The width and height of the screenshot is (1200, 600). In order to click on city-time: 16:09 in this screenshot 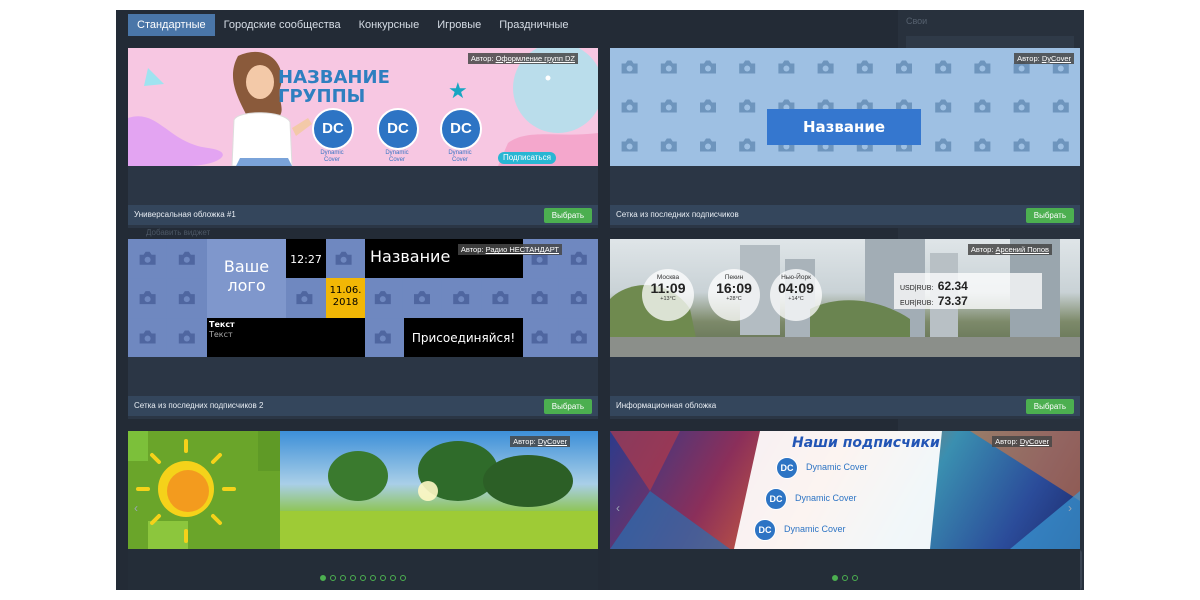, I will do `click(734, 288)`.